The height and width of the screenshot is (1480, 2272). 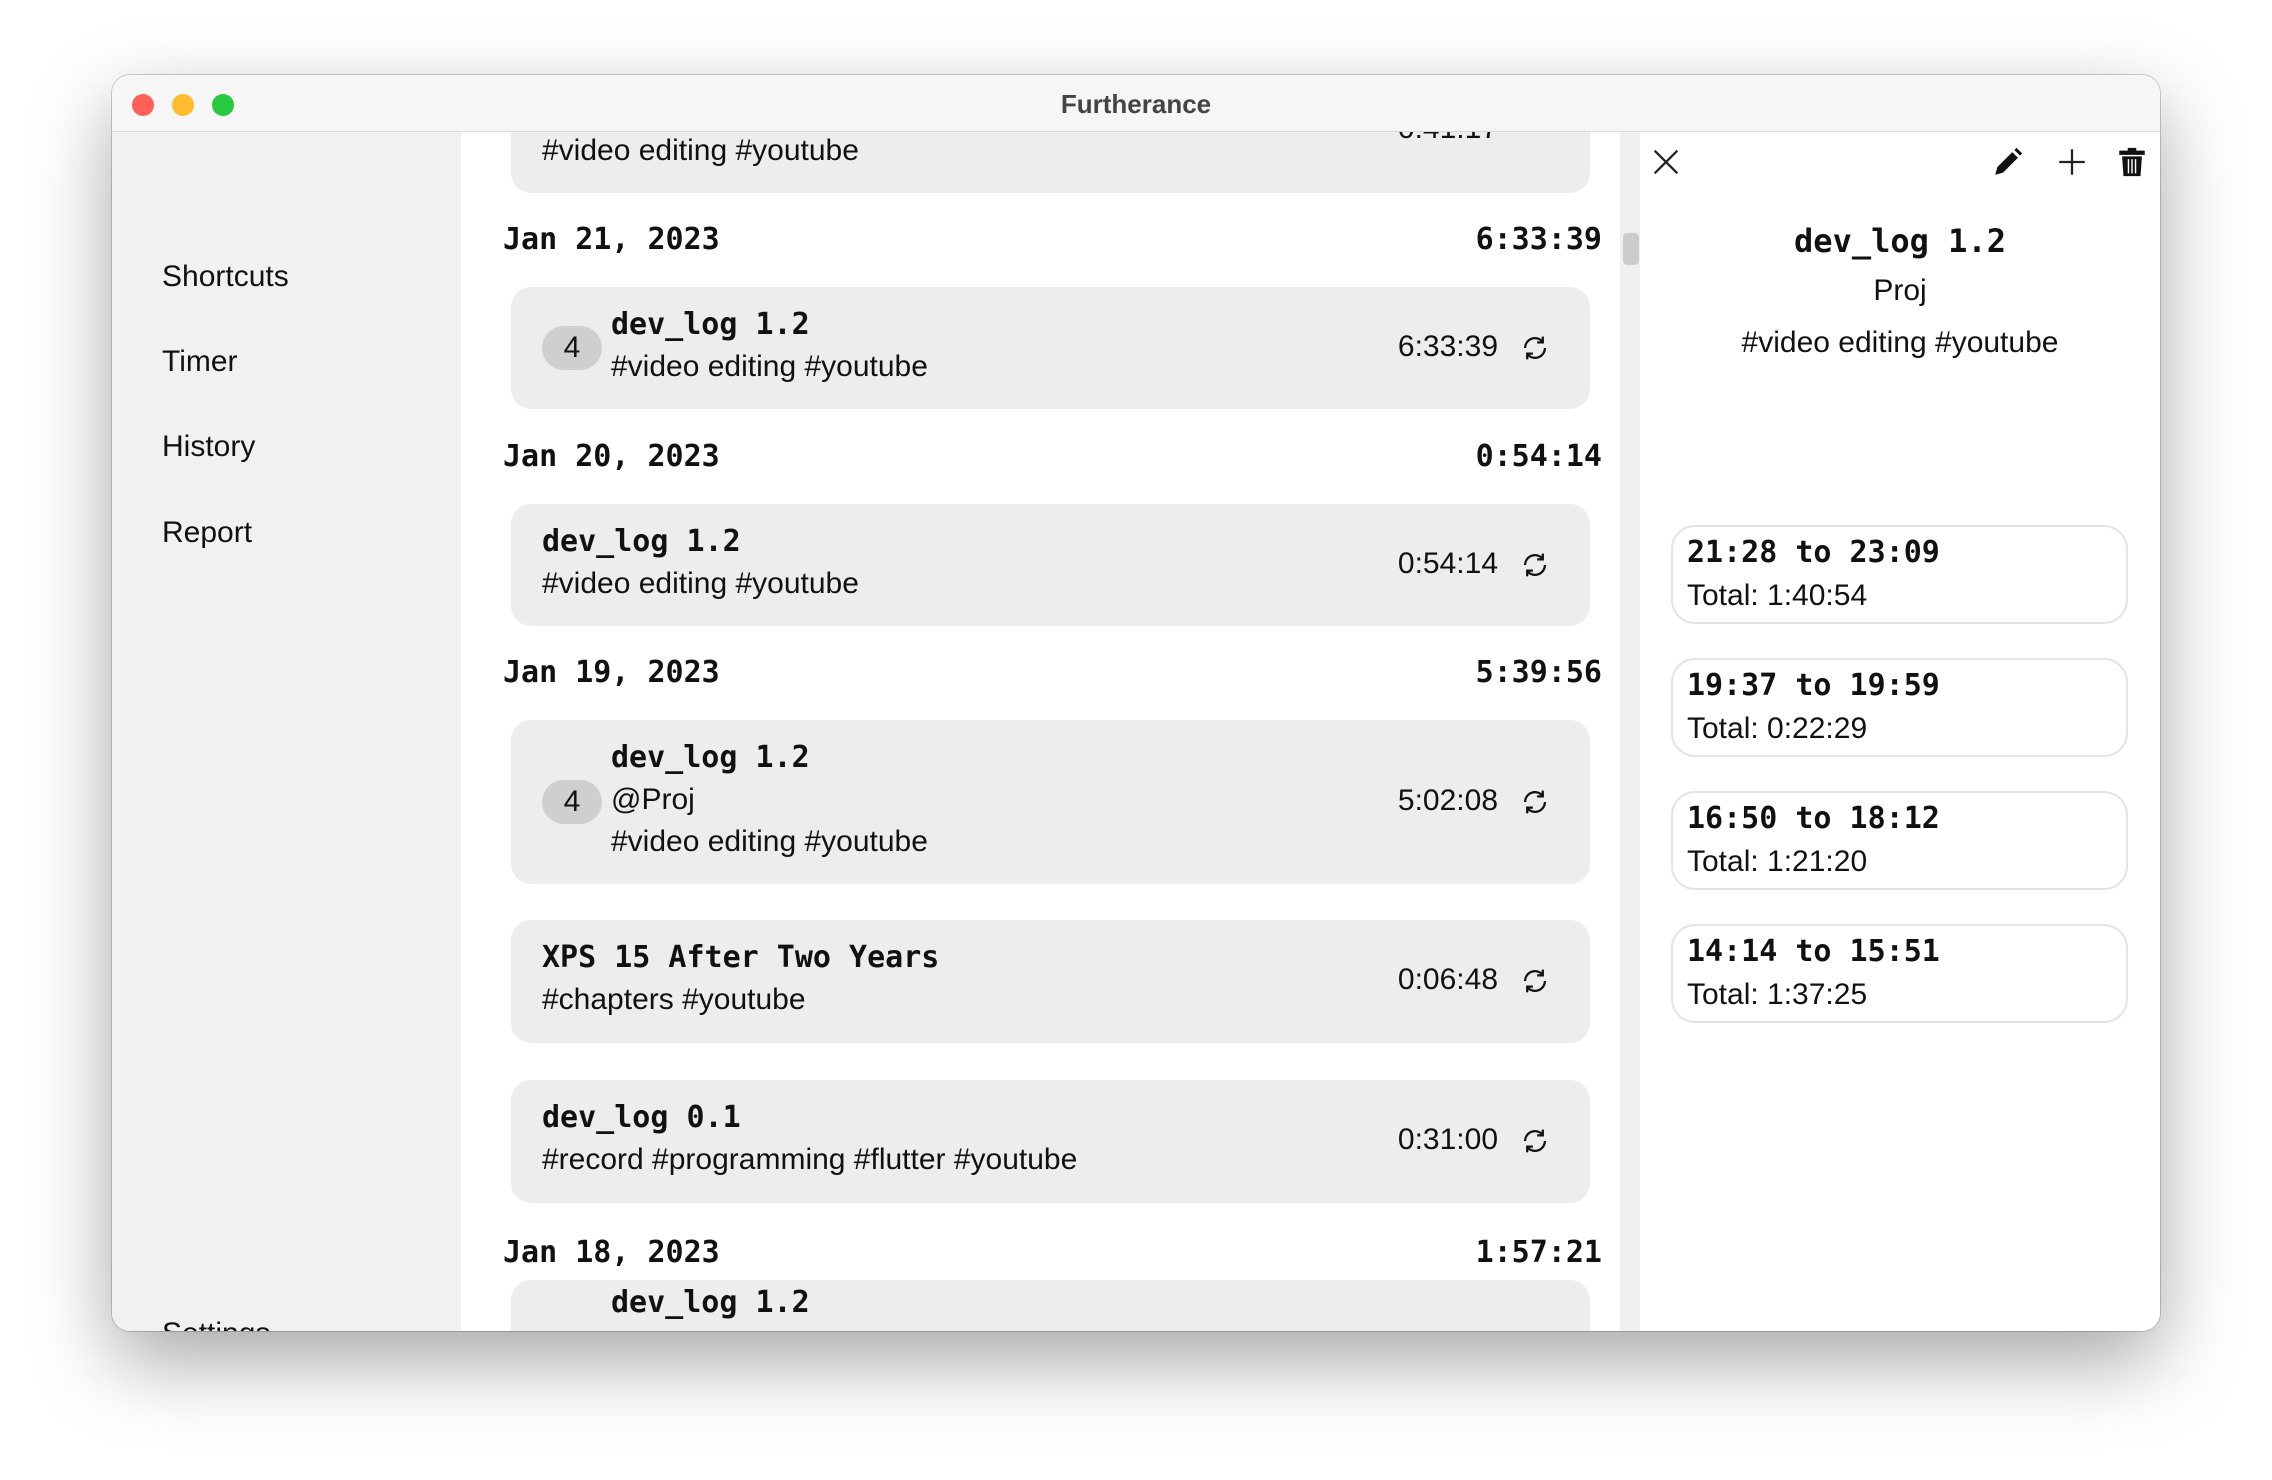 I want to click on day-date: Jan 18, 2023, so click(x=611, y=1252).